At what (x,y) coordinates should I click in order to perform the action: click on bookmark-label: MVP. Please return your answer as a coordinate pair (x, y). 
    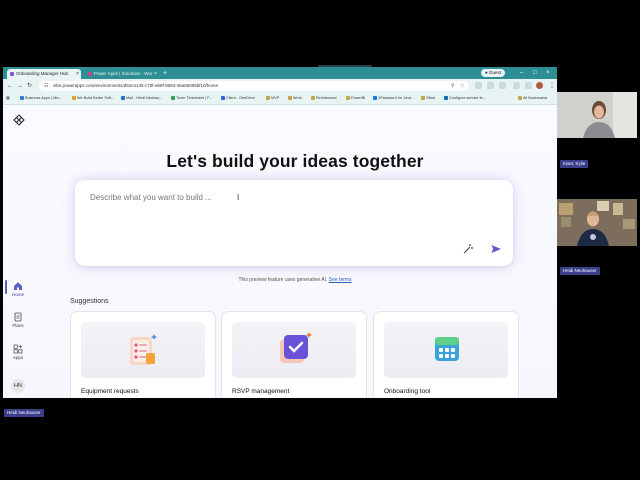
    Looking at the image, I should click on (275, 98).